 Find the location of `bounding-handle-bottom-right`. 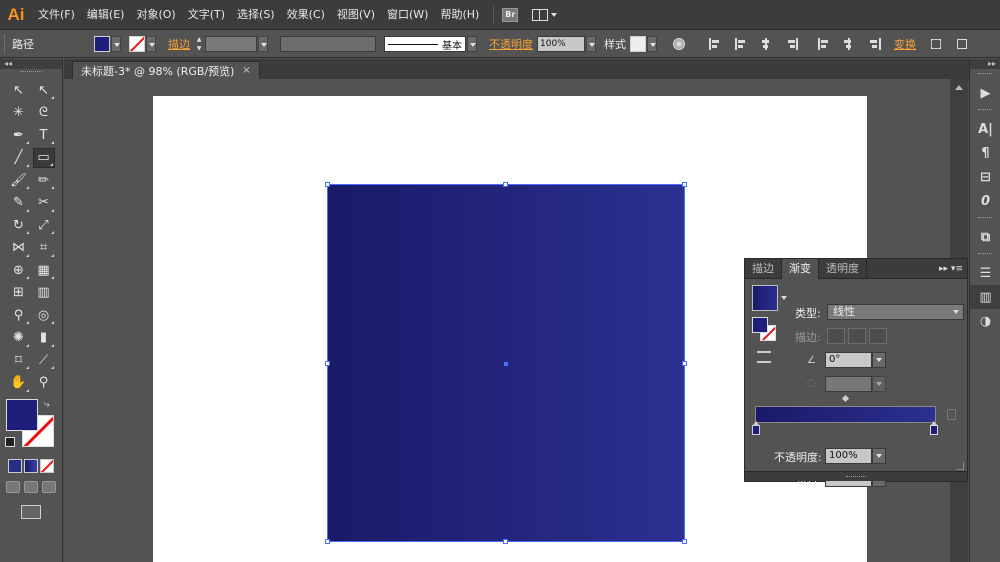

bounding-handle-bottom-right is located at coordinates (684, 541).